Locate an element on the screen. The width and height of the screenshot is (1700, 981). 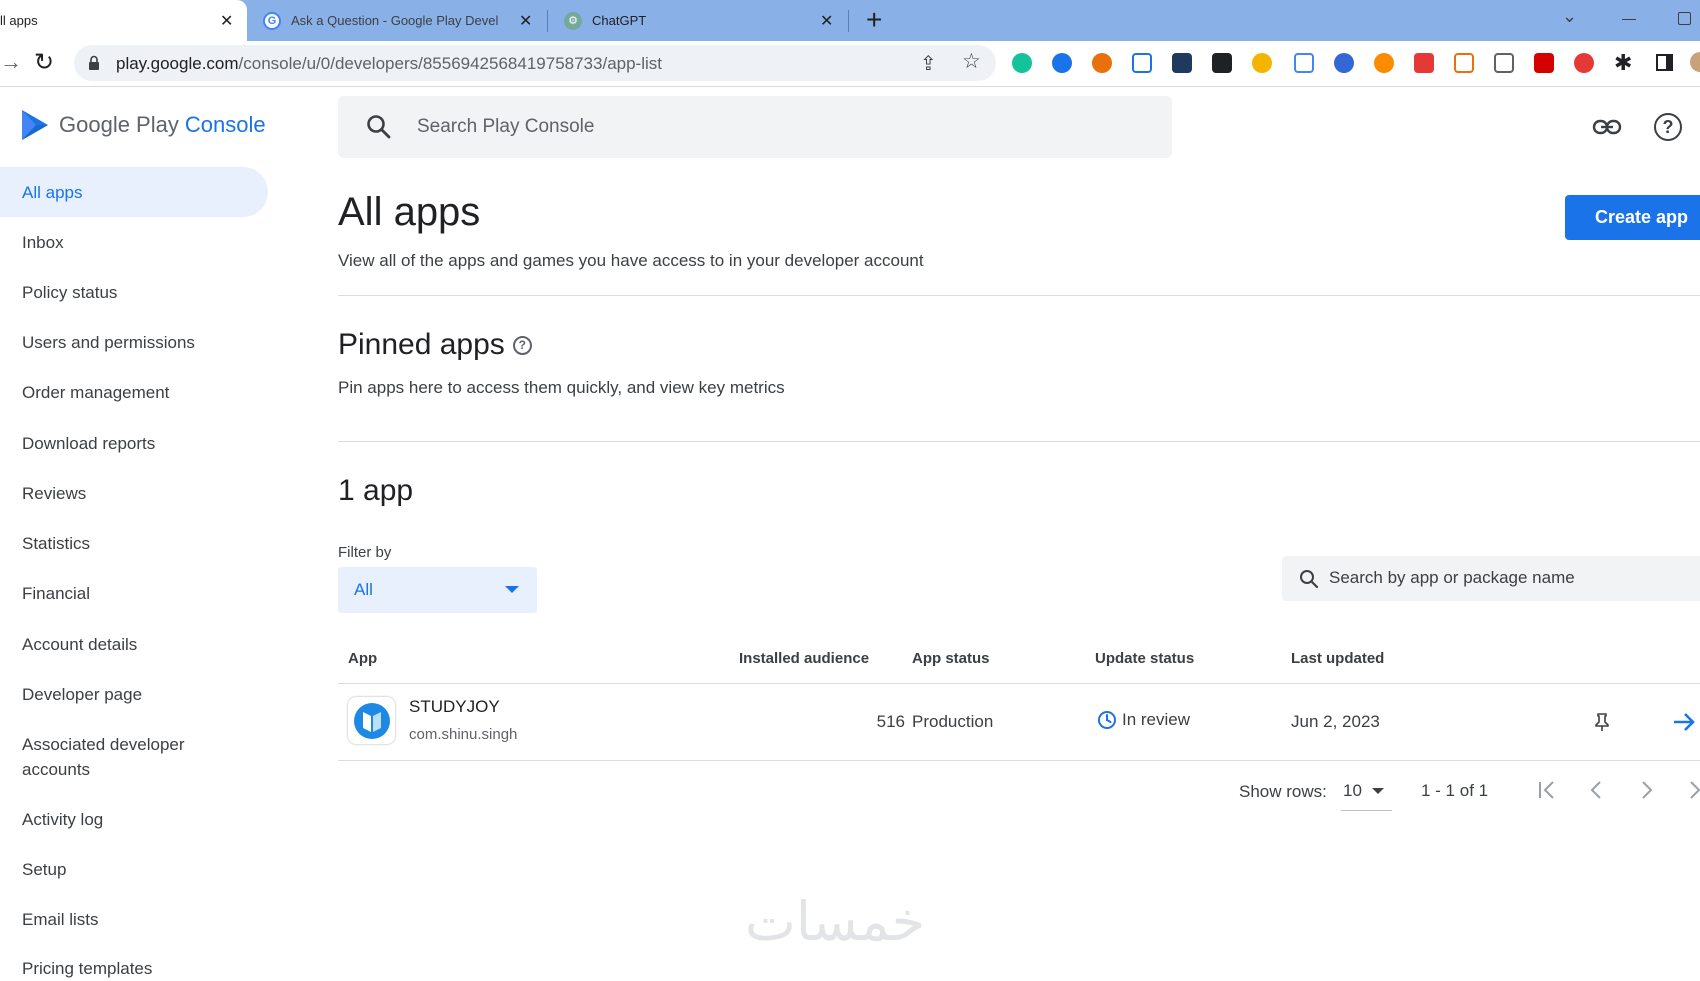
minimize-icon is located at coordinates (1629, 19).